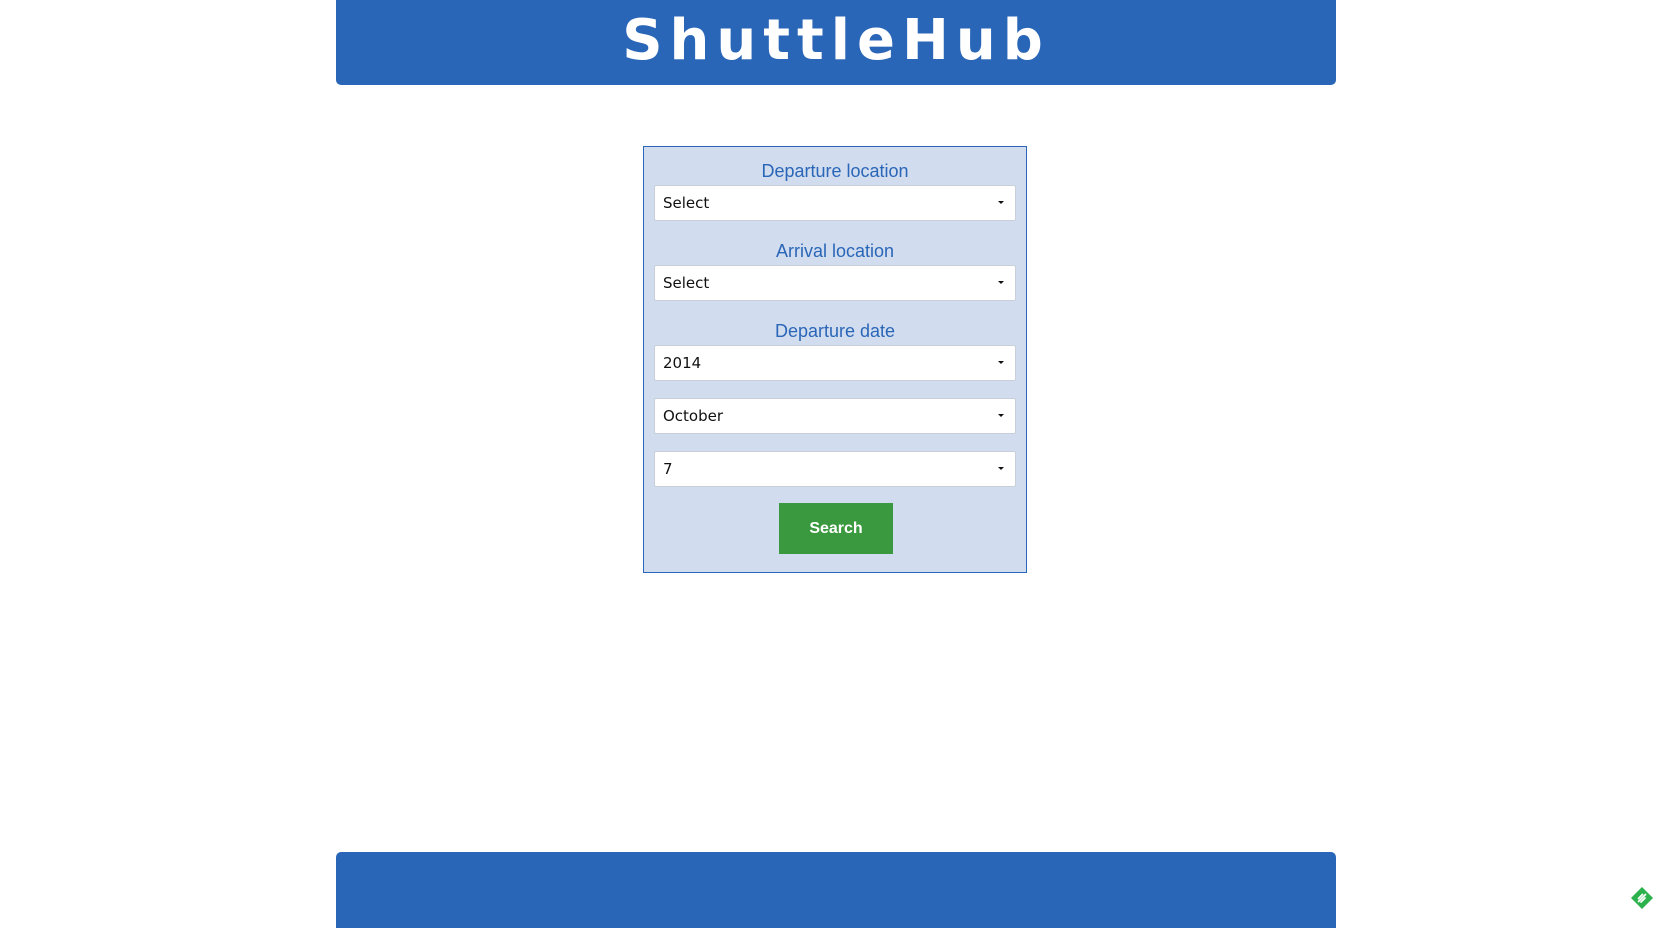 The height and width of the screenshot is (928, 1673). Describe the element at coordinates (682, 363) in the screenshot. I see `departure-year-value: 2014` at that location.